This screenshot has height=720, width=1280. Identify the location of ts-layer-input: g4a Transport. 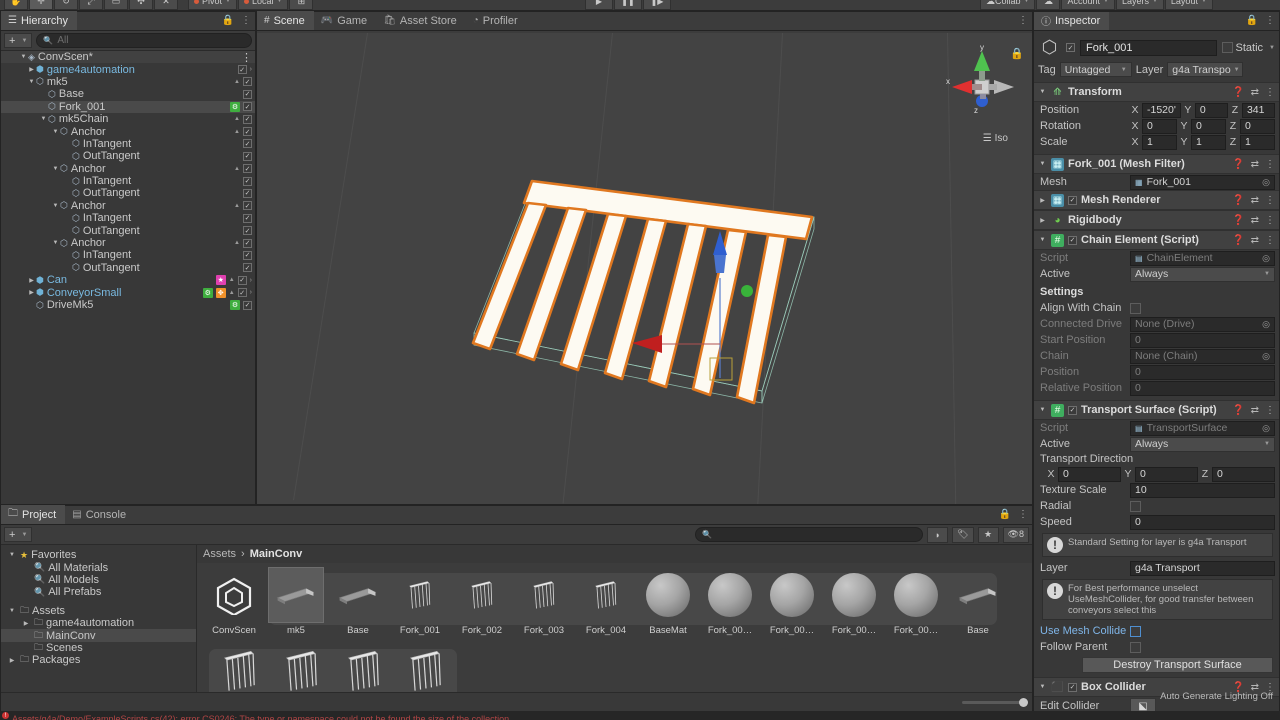
(1202, 568).